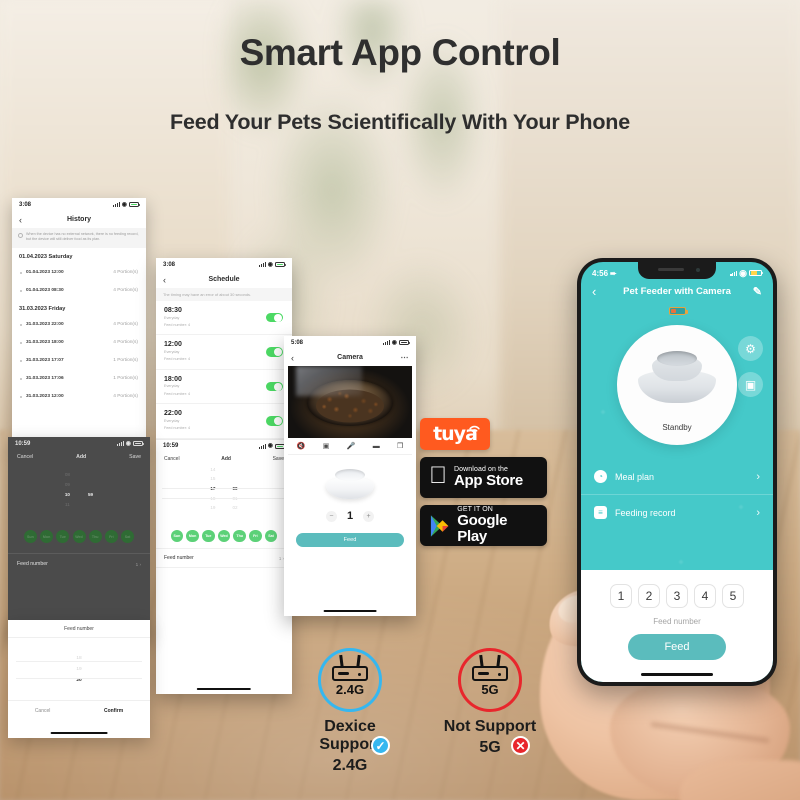  What do you see at coordinates (645, 512) in the screenshot?
I see `feeding-record-label: Feeding record` at bounding box center [645, 512].